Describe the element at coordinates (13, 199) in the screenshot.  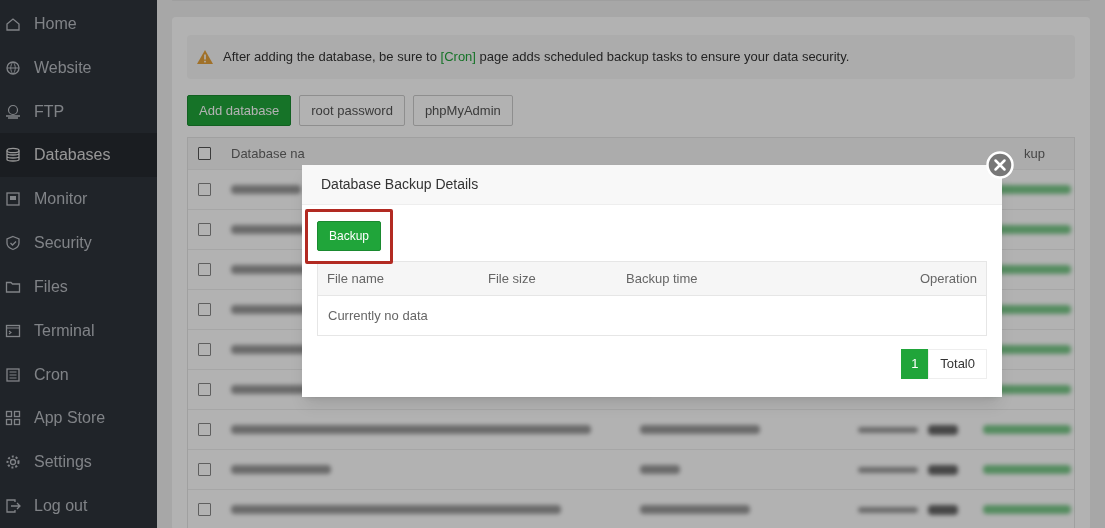
I see `monitor-icon` at that location.